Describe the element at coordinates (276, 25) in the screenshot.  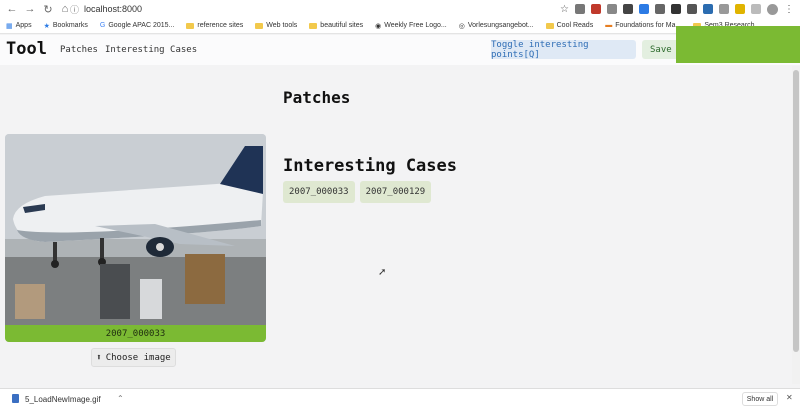
I see `bookmark-folder: Web tools` at that location.